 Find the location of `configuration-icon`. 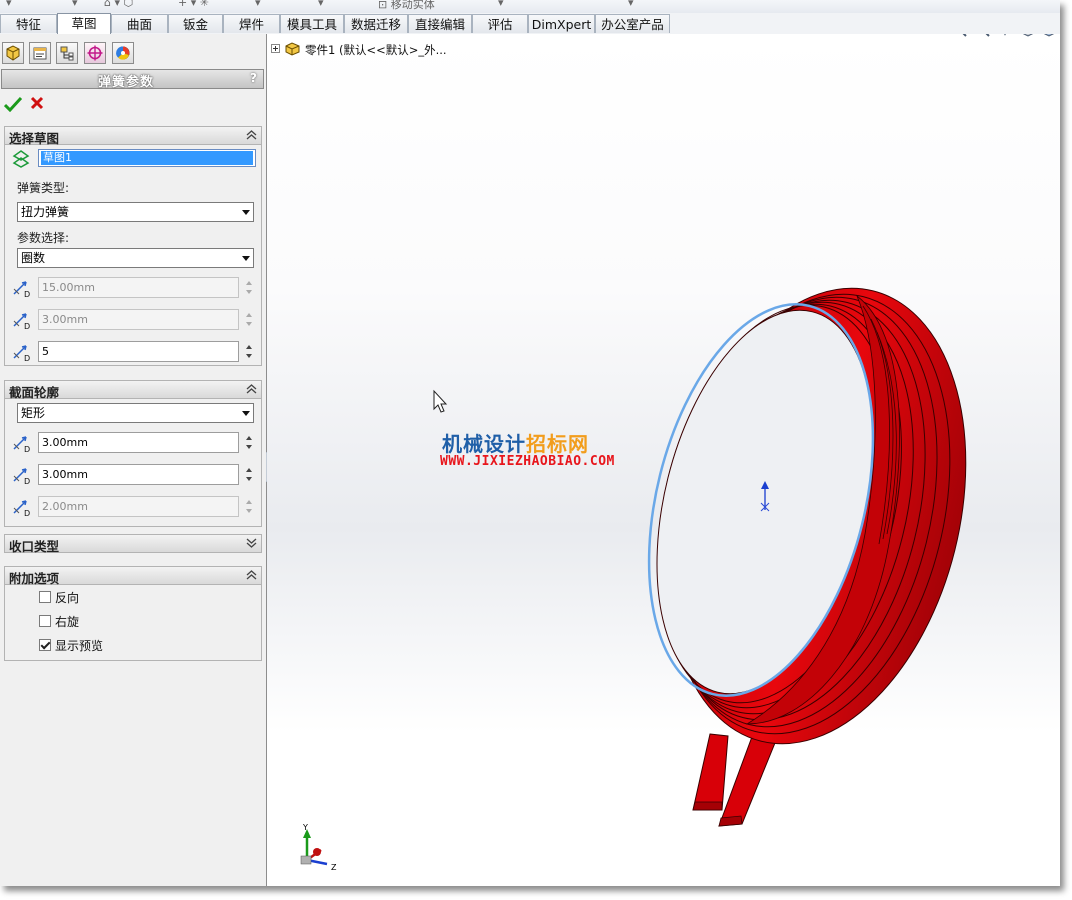

configuration-icon is located at coordinates (67, 53).